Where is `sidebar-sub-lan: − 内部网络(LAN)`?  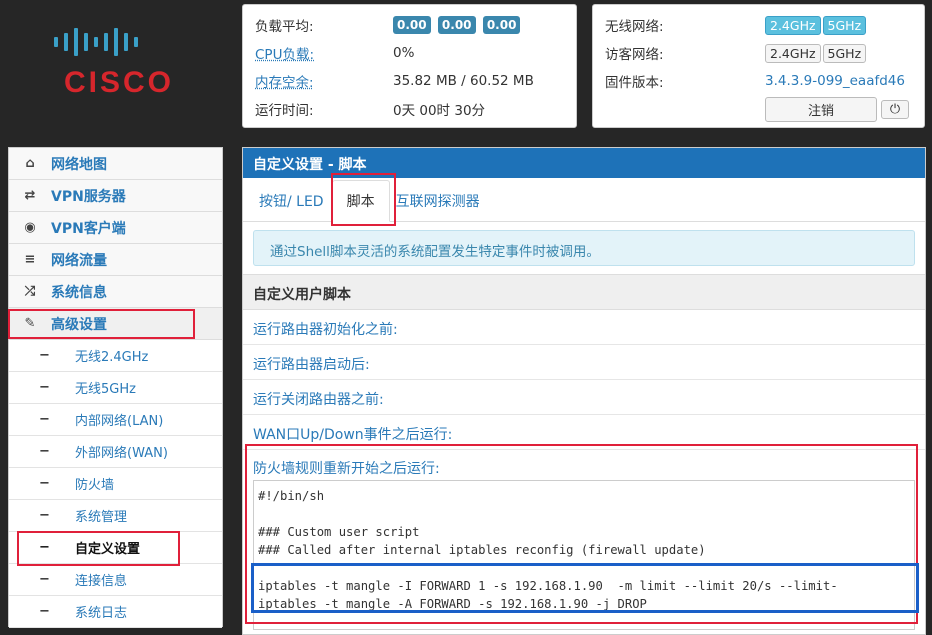 sidebar-sub-lan: − 内部网络(LAN) is located at coordinates (115, 420).